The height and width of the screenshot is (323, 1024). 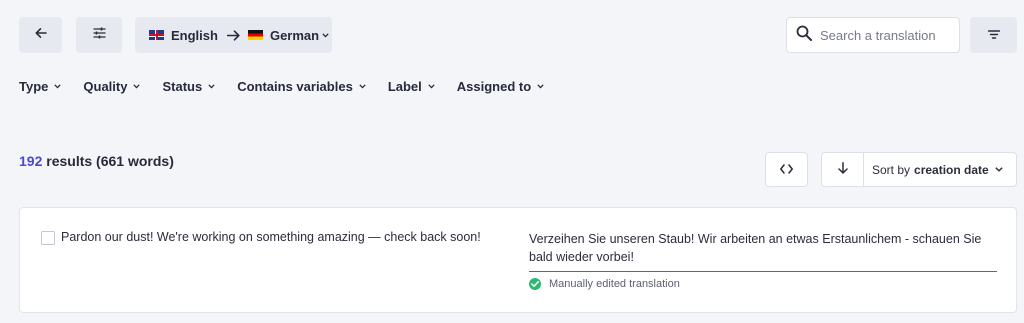 I want to click on filter-quality: Quality, so click(x=112, y=86).